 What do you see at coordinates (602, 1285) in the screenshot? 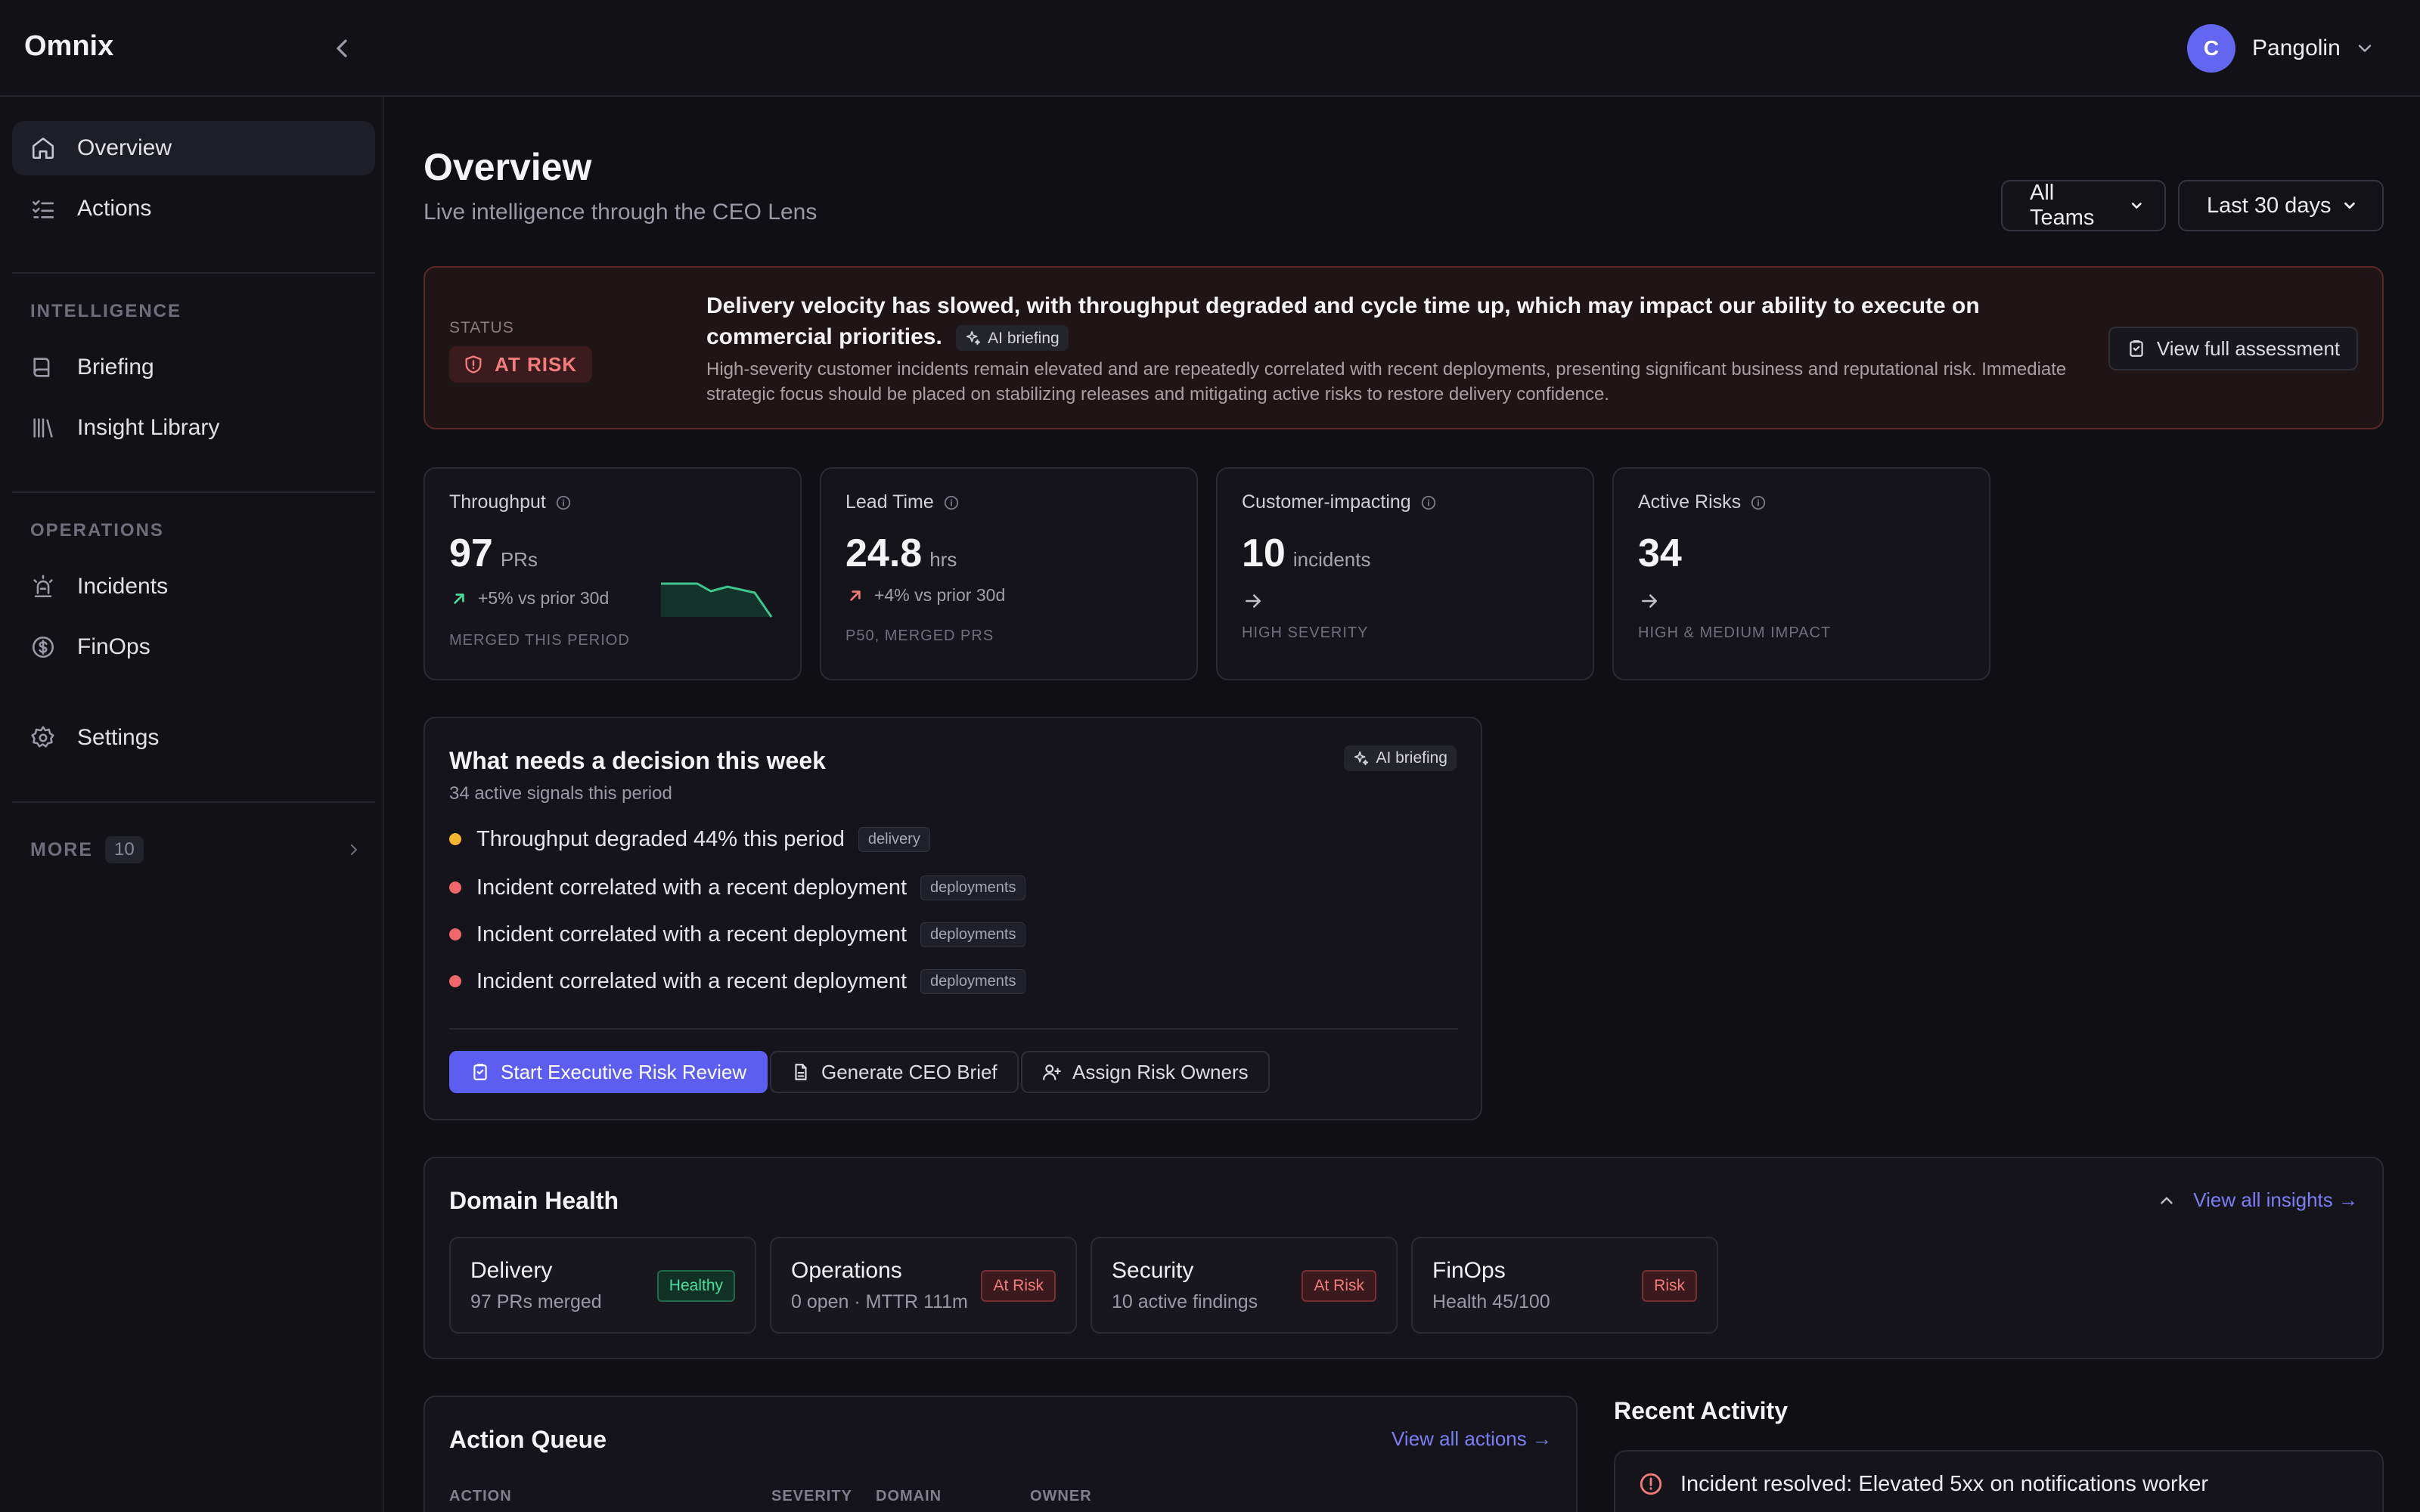
I see `domain-card-delivery: Delivery 97 PRs merged Healthy` at bounding box center [602, 1285].